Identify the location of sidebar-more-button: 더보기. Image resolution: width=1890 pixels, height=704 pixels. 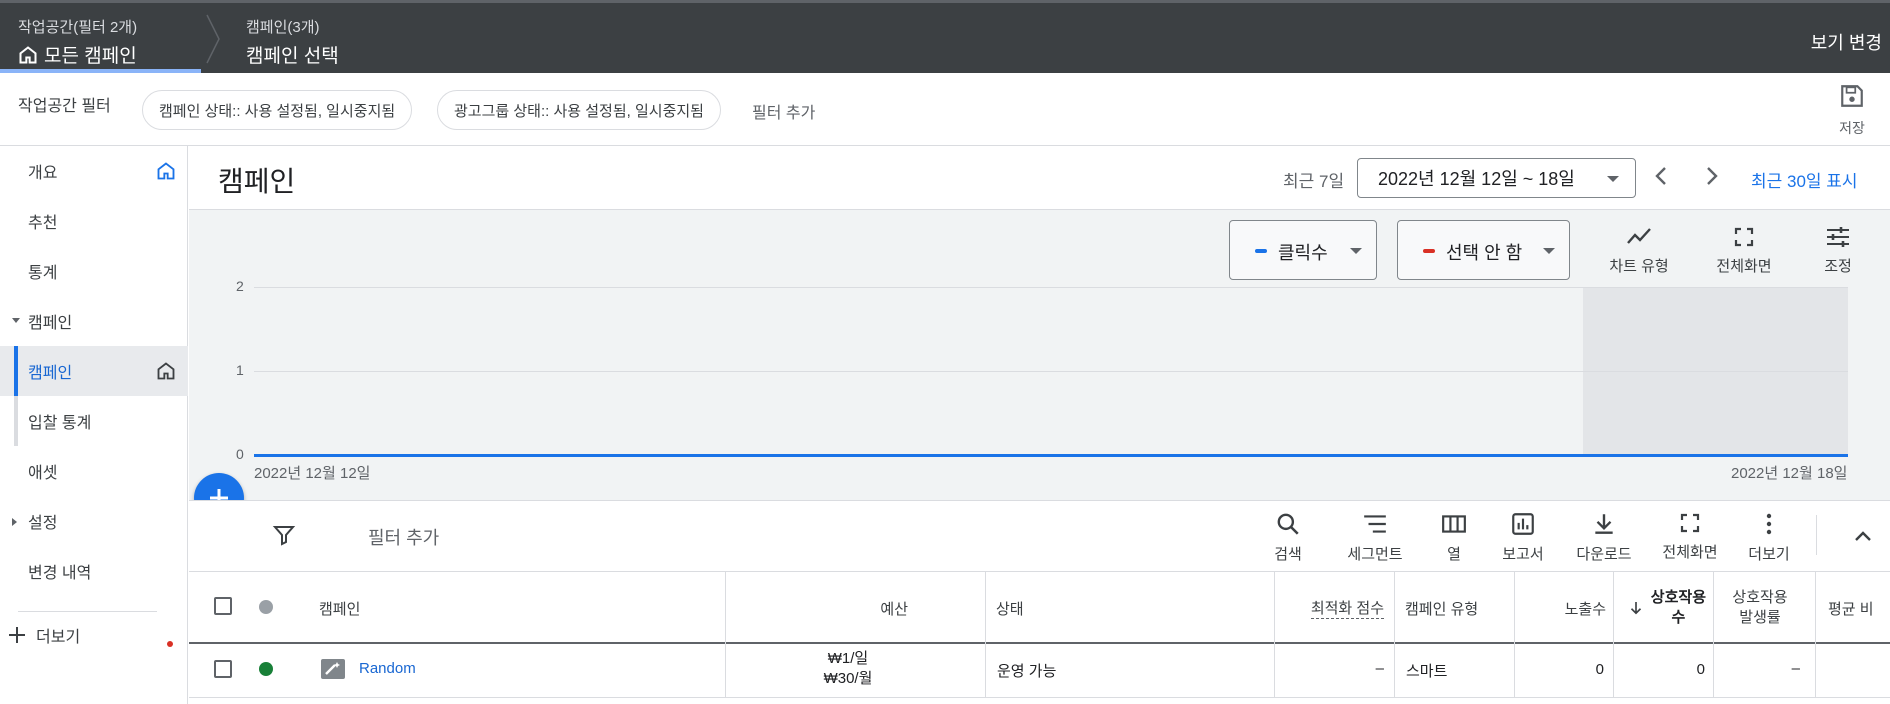
(44, 635).